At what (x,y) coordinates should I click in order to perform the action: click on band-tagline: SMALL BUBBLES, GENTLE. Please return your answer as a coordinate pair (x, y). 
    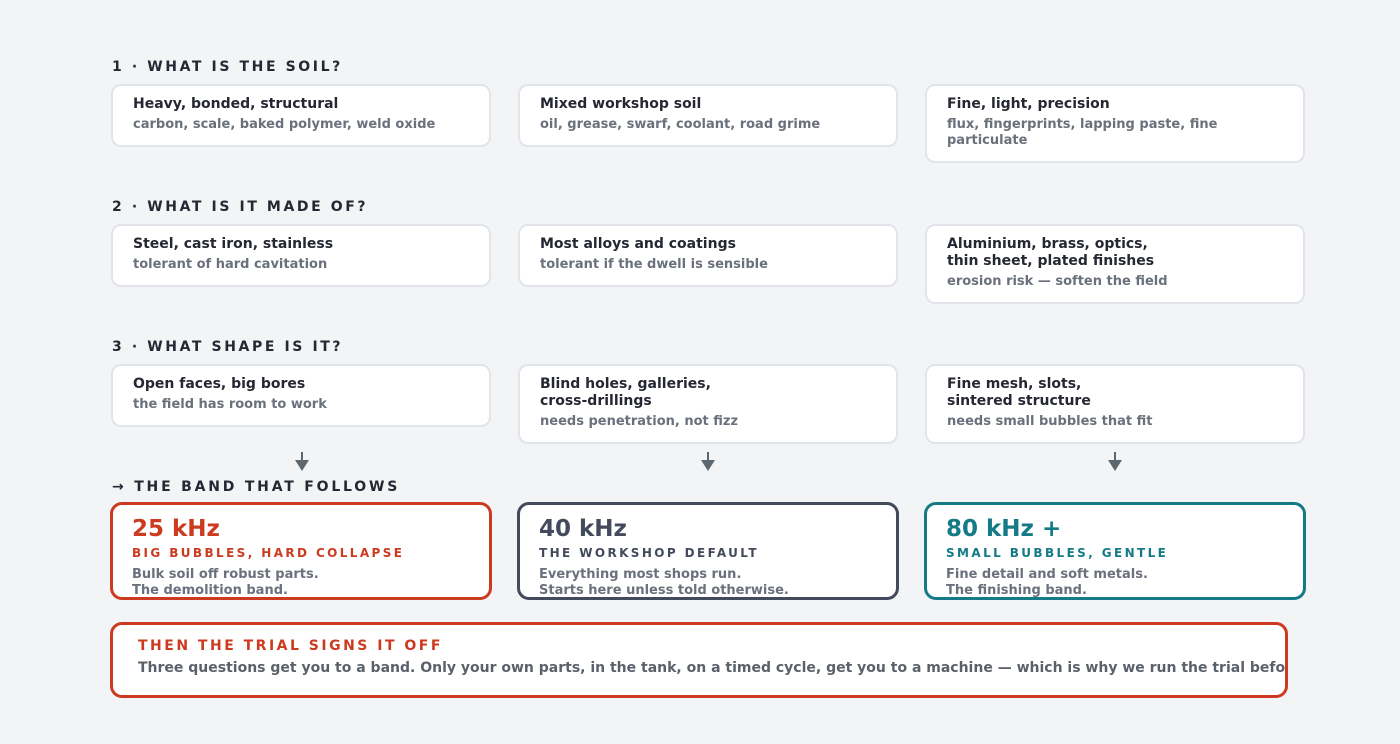
    Looking at the image, I should click on (1057, 553).